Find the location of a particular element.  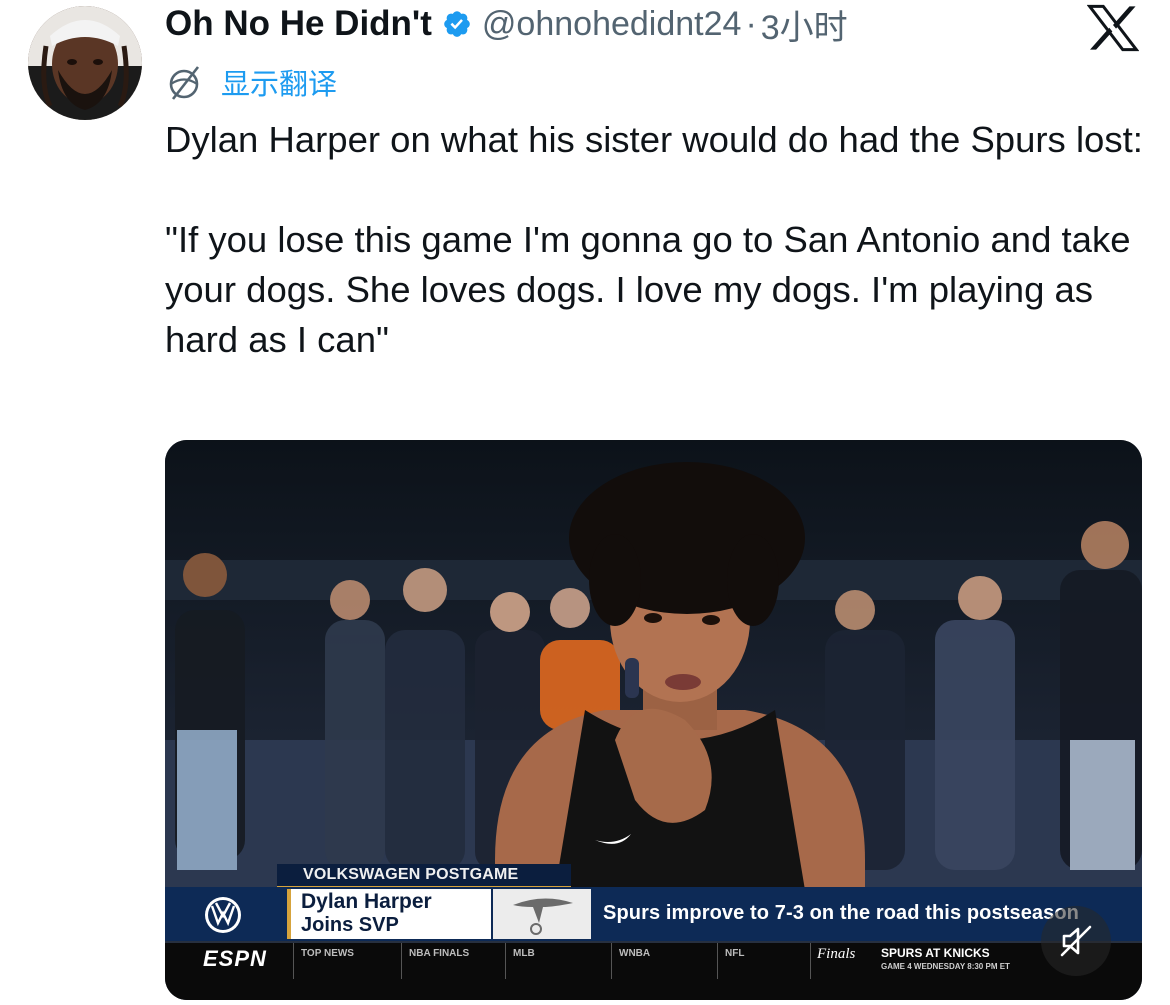

ticker-item: NBA FINALS is located at coordinates (439, 953).